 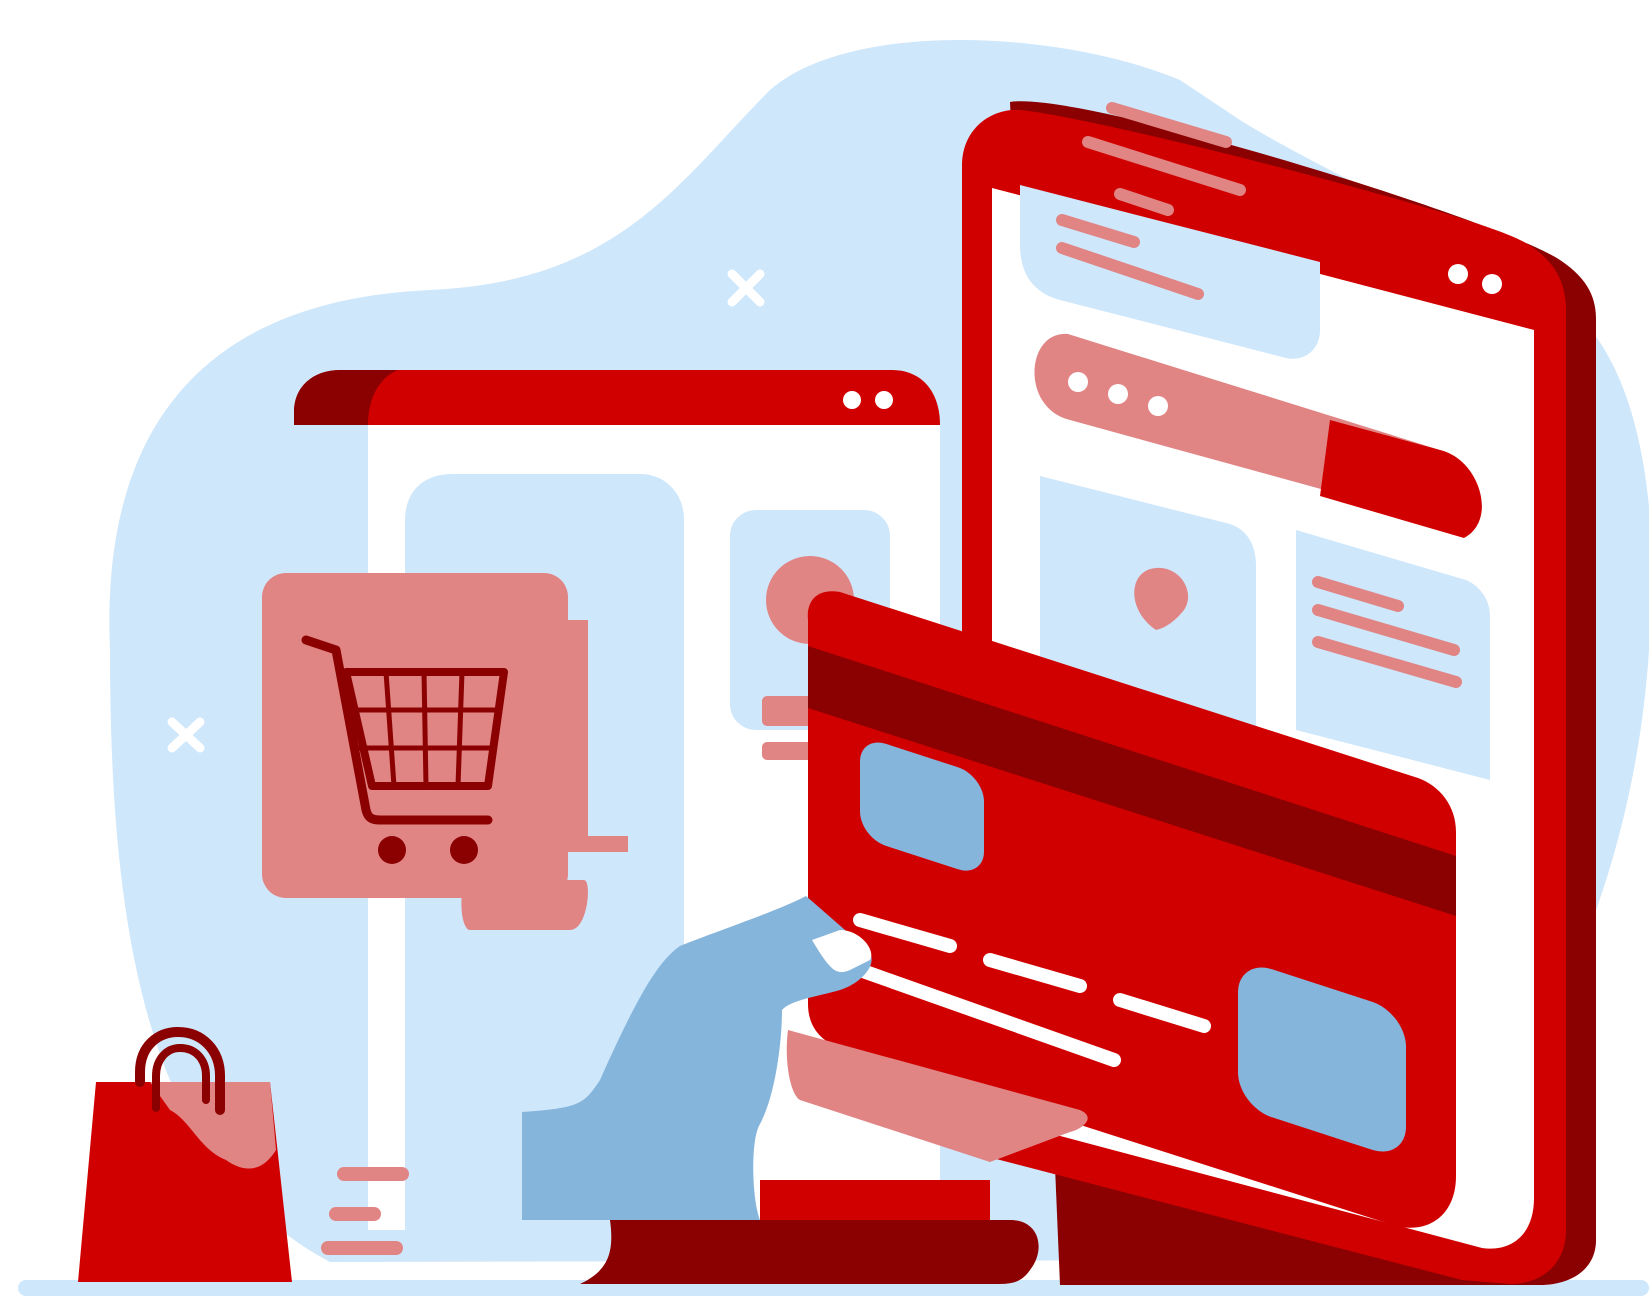 What do you see at coordinates (1338, 38) in the screenshot?
I see `sparkle-icon` at bounding box center [1338, 38].